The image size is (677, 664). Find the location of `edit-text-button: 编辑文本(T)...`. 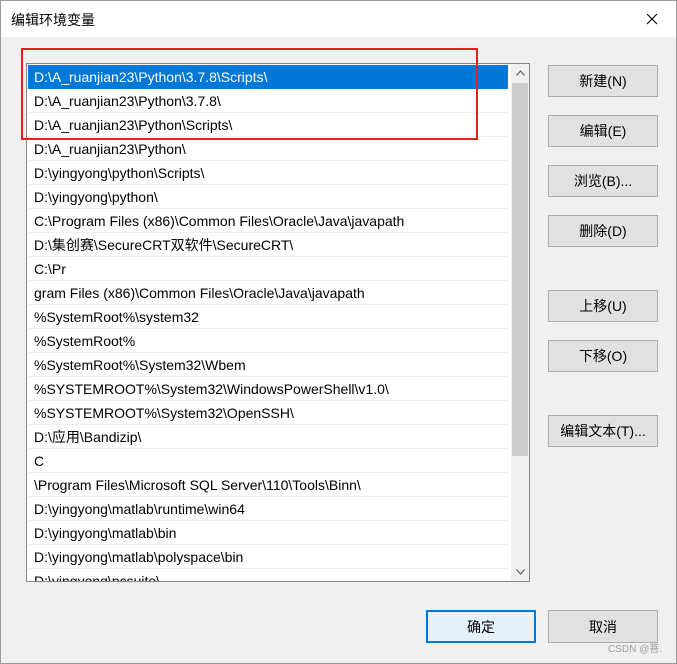

edit-text-button: 编辑文本(T)... is located at coordinates (603, 431).